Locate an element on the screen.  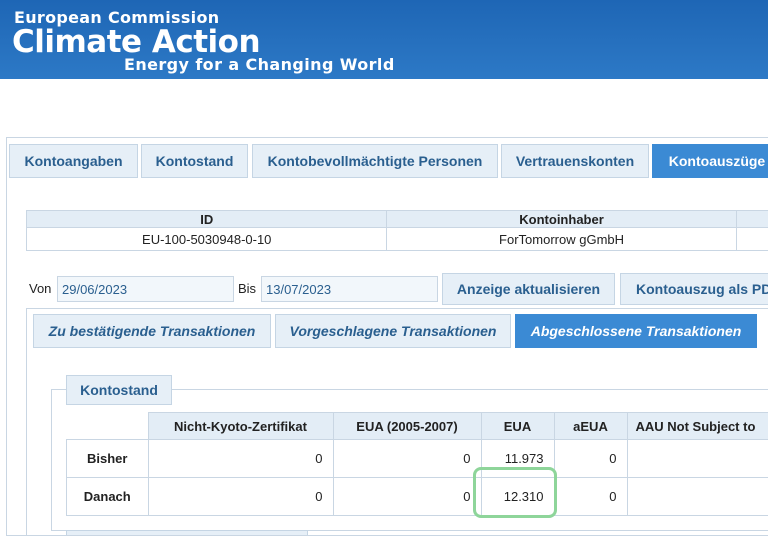
corner-cell is located at coordinates (108, 426).